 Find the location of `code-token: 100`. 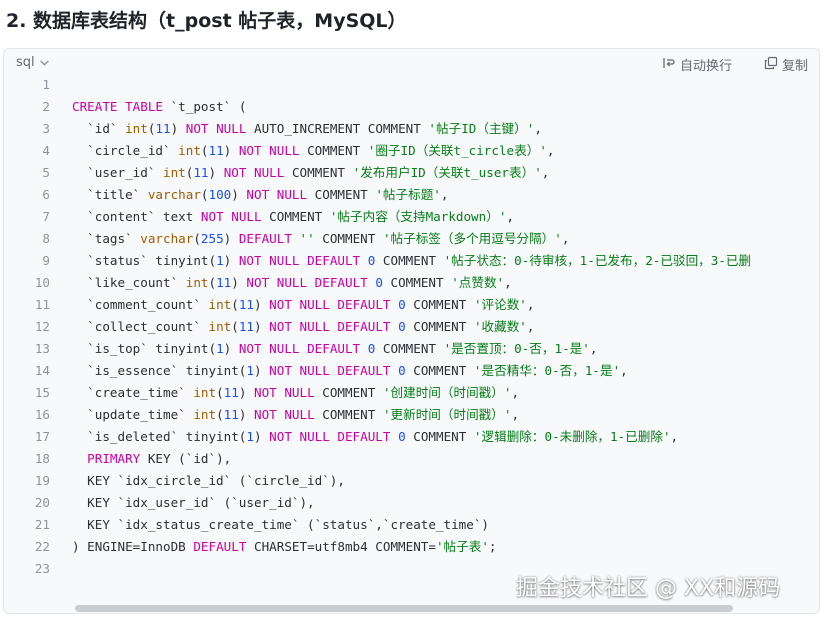

code-token: 100 is located at coordinates (220, 194).